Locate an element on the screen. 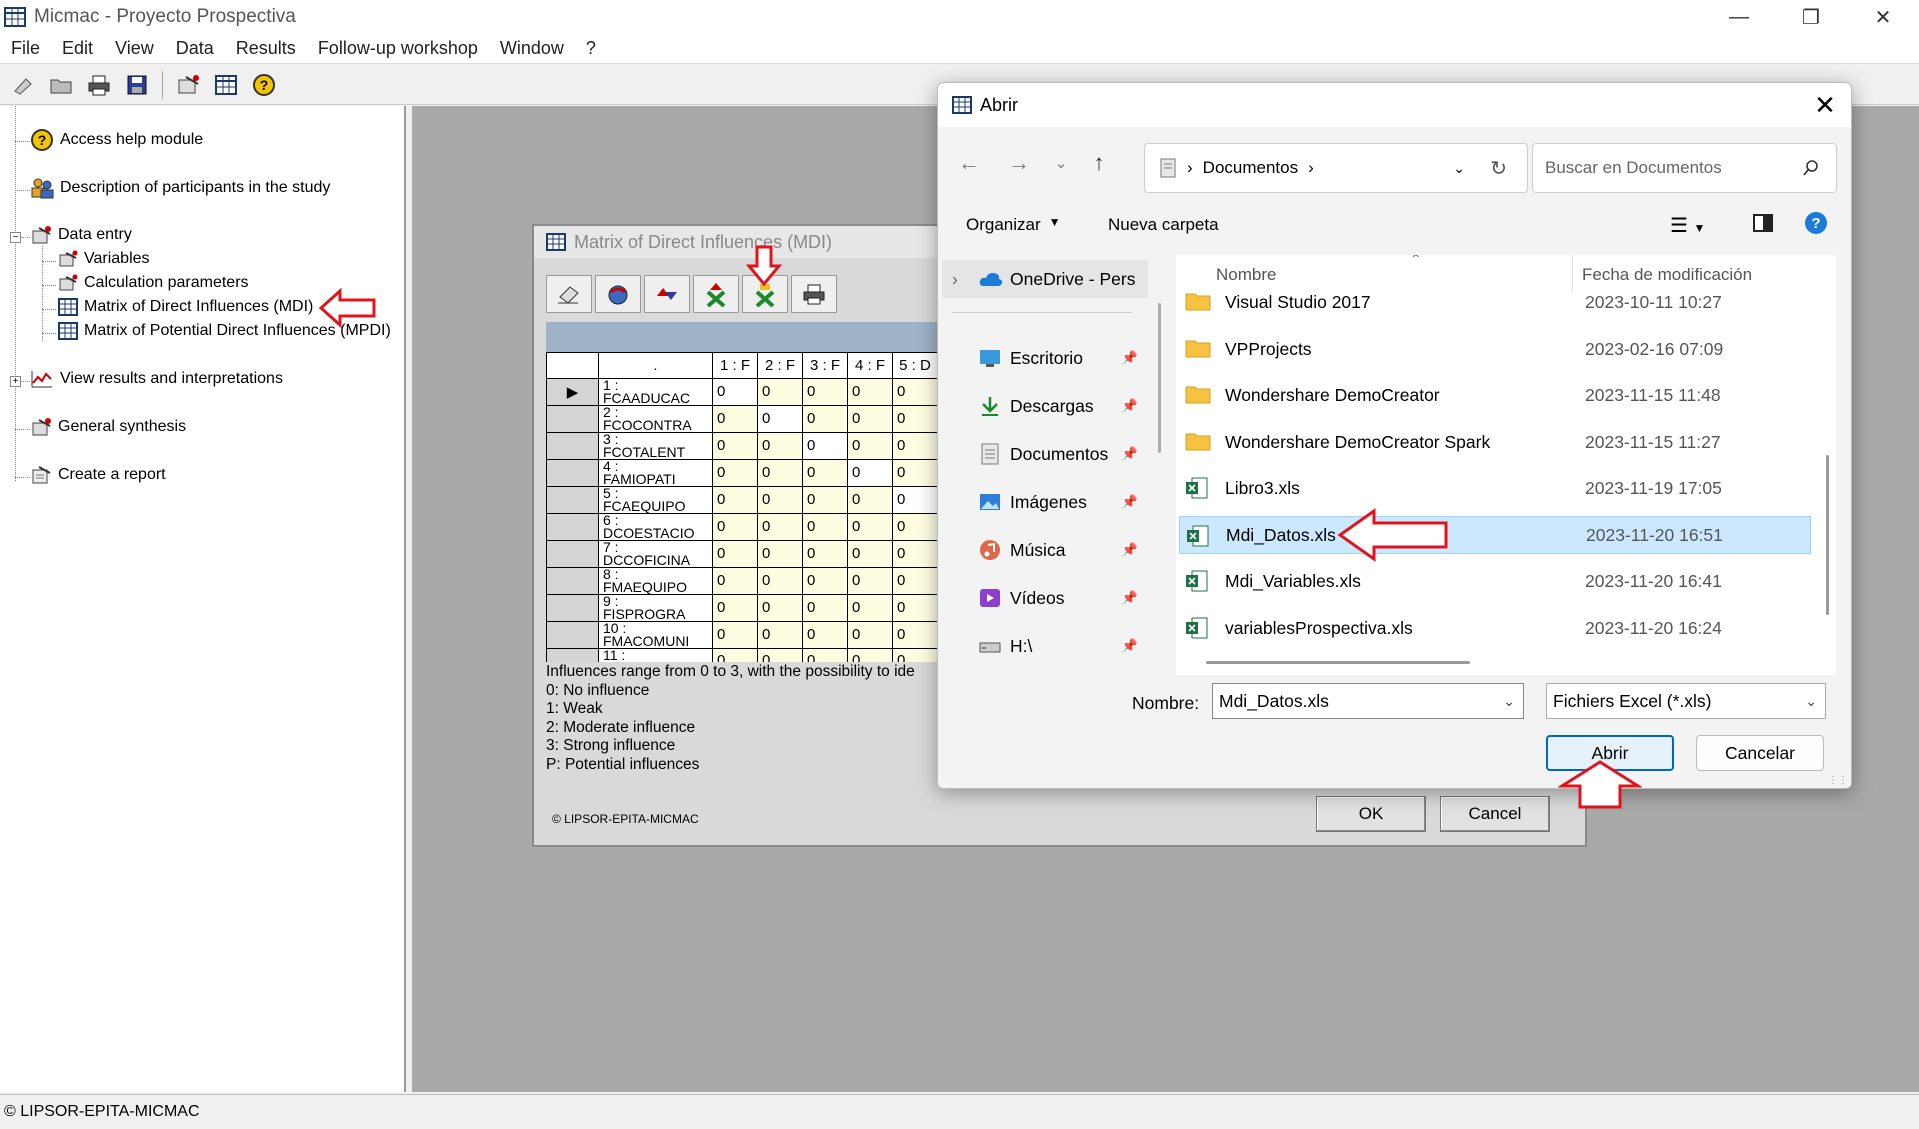 This screenshot has width=1919, height=1129. search-input: Buscar en Documentos is located at coordinates (1684, 168).